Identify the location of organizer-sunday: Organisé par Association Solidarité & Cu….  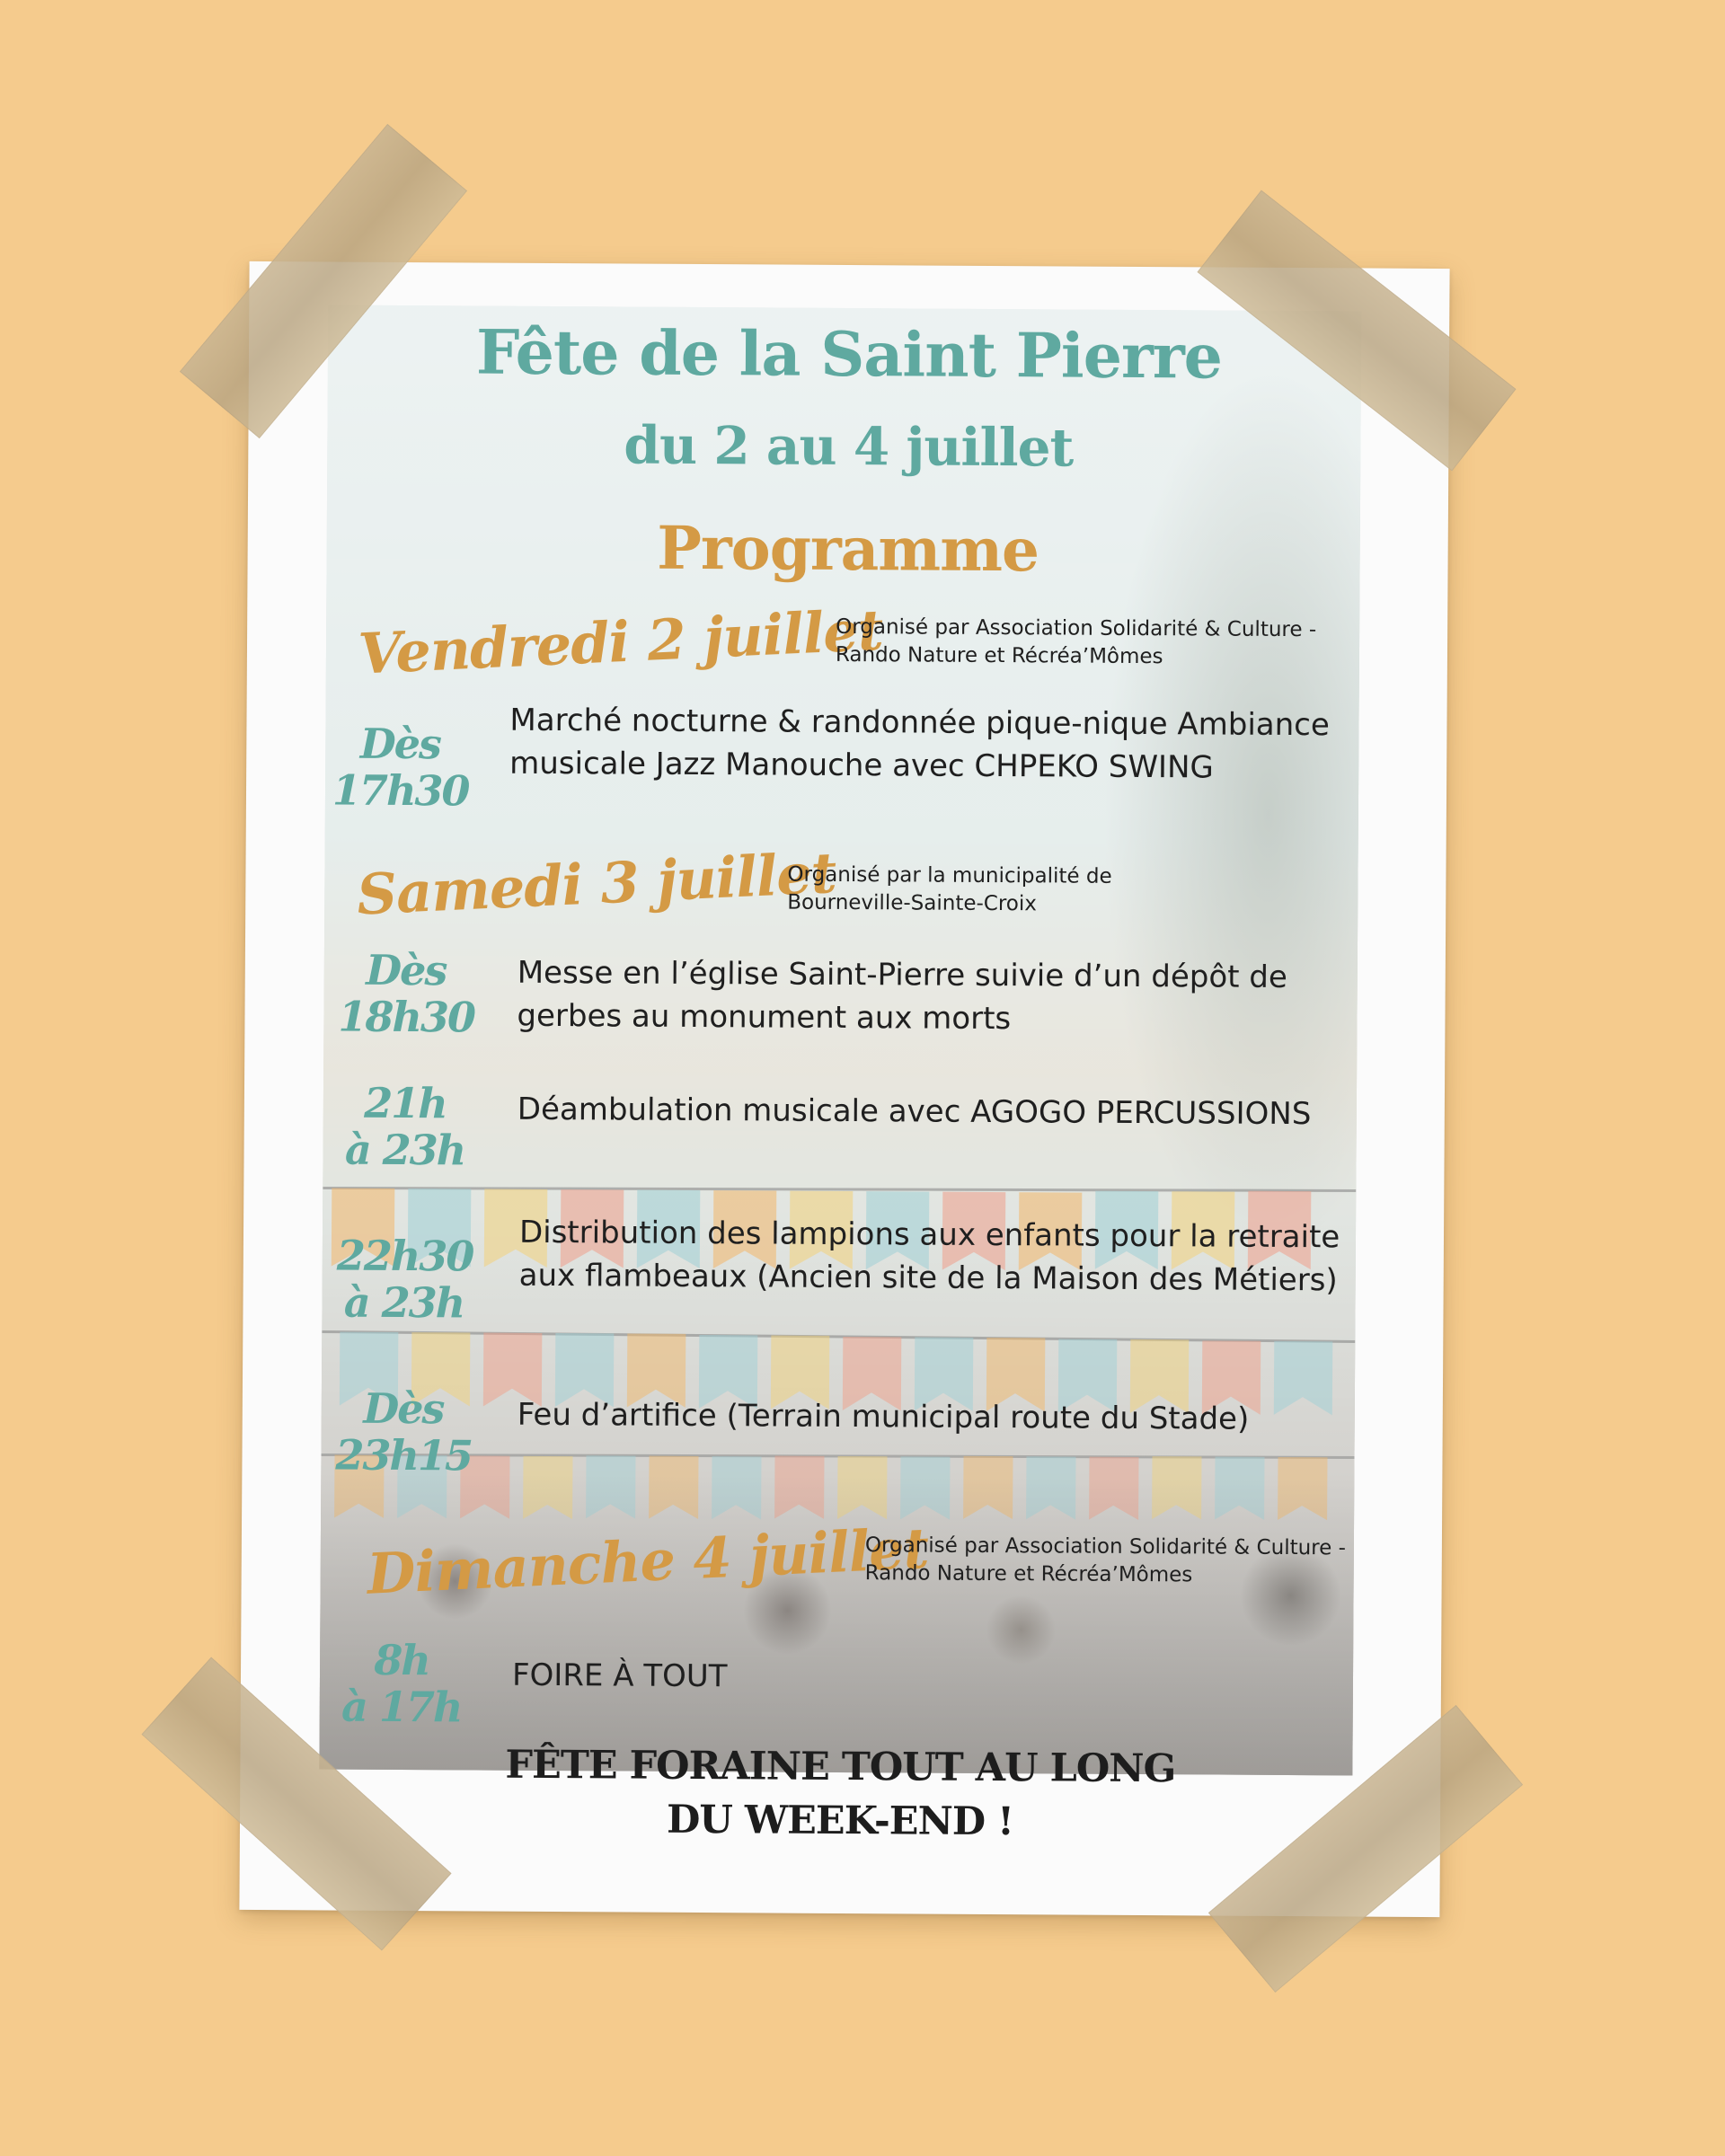
(1105, 1560).